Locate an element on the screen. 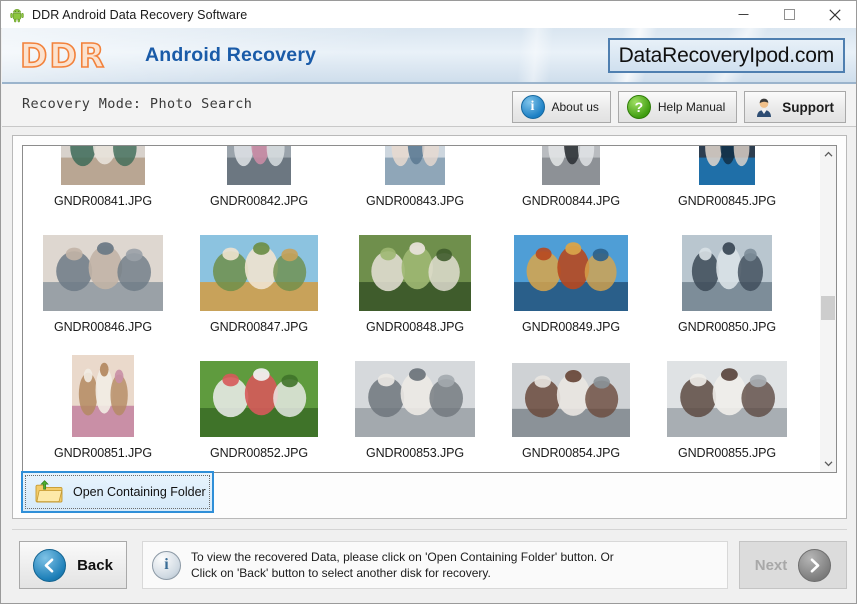 The width and height of the screenshot is (857, 604). title-bar: DDR Android Data Recovery Software is located at coordinates (428, 15).